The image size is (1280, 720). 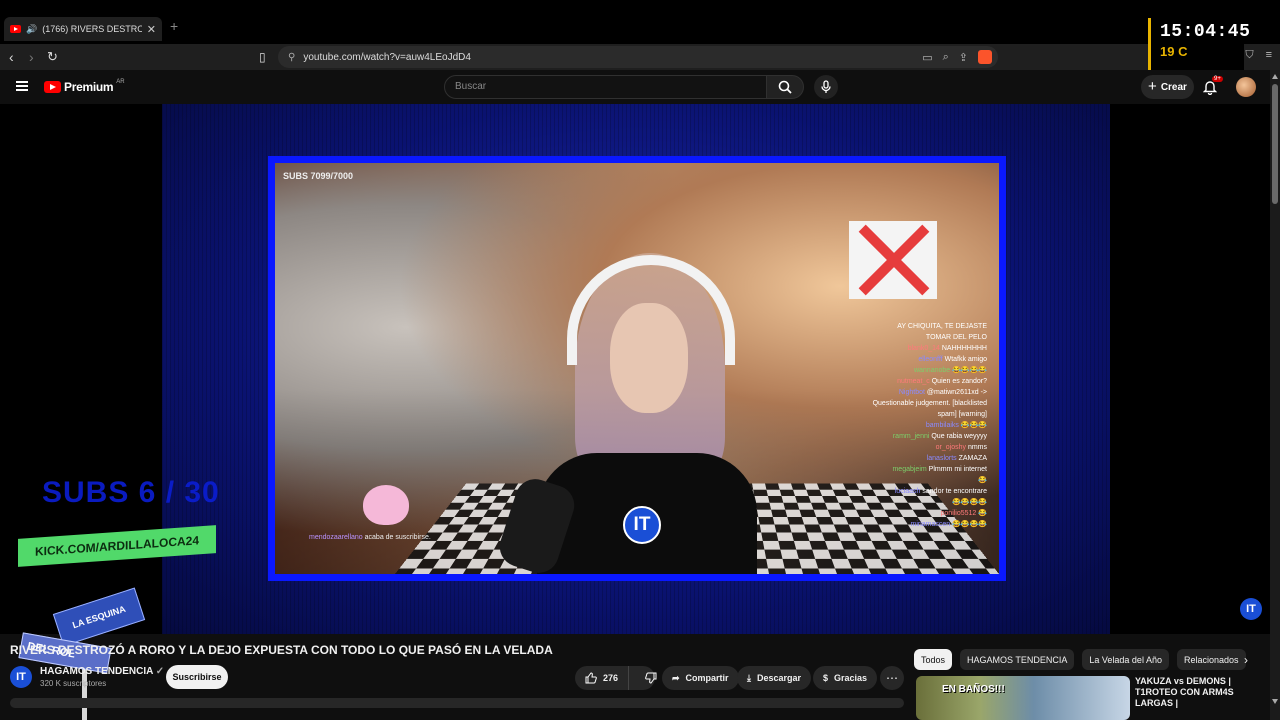 What do you see at coordinates (914, 502) in the screenshot?
I see `chat-message: 😂😂😂😂` at bounding box center [914, 502].